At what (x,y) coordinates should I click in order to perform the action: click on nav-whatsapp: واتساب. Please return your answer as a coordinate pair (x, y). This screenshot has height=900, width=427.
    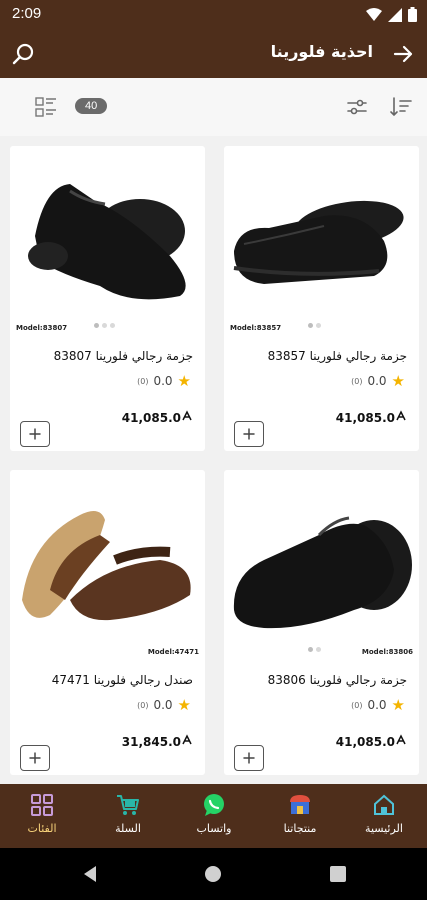
    Looking at the image, I should click on (214, 813).